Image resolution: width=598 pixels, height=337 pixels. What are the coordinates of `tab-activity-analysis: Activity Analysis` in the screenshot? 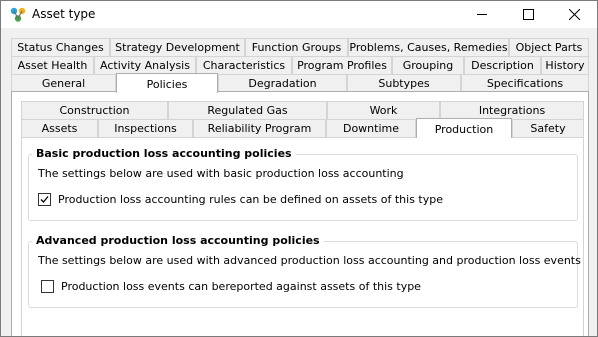 It's located at (145, 65).